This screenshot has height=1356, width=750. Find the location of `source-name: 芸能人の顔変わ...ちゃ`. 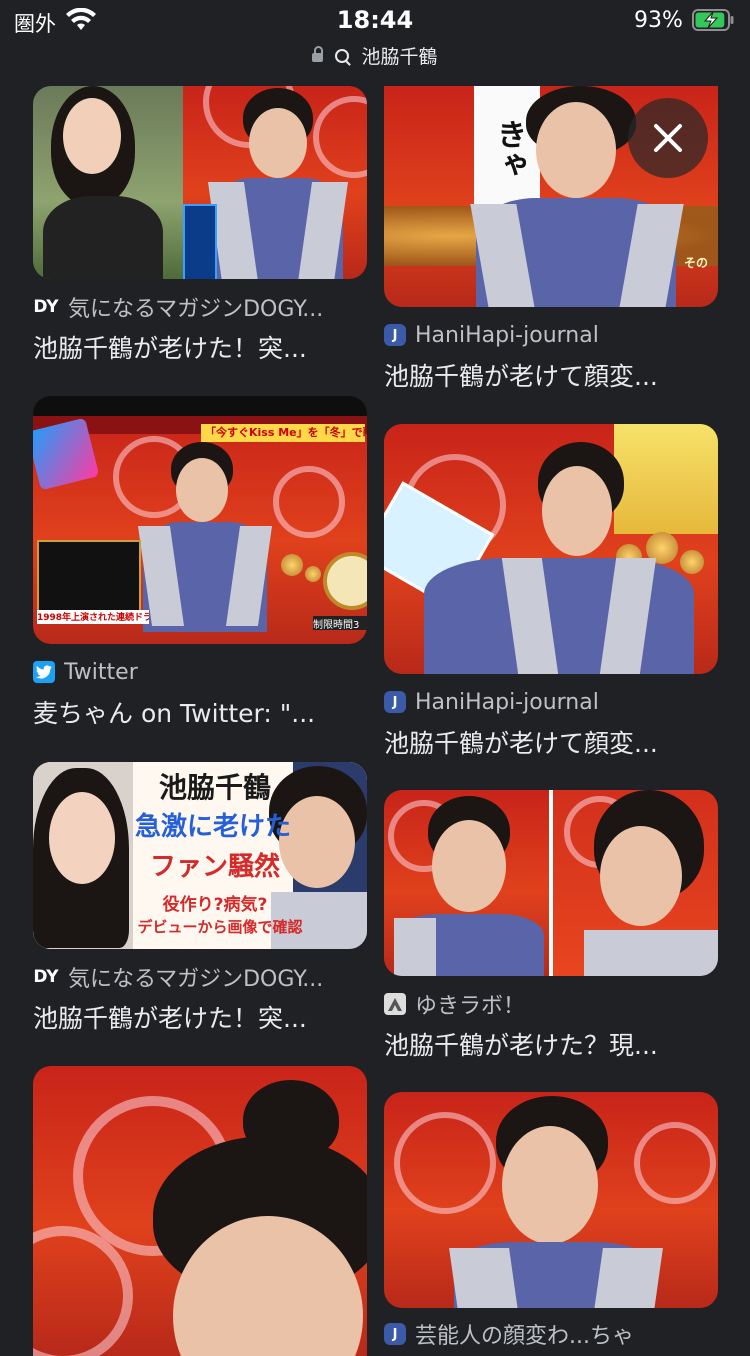

source-name: 芸能人の顔変わ...ちゃ is located at coordinates (524, 1336).